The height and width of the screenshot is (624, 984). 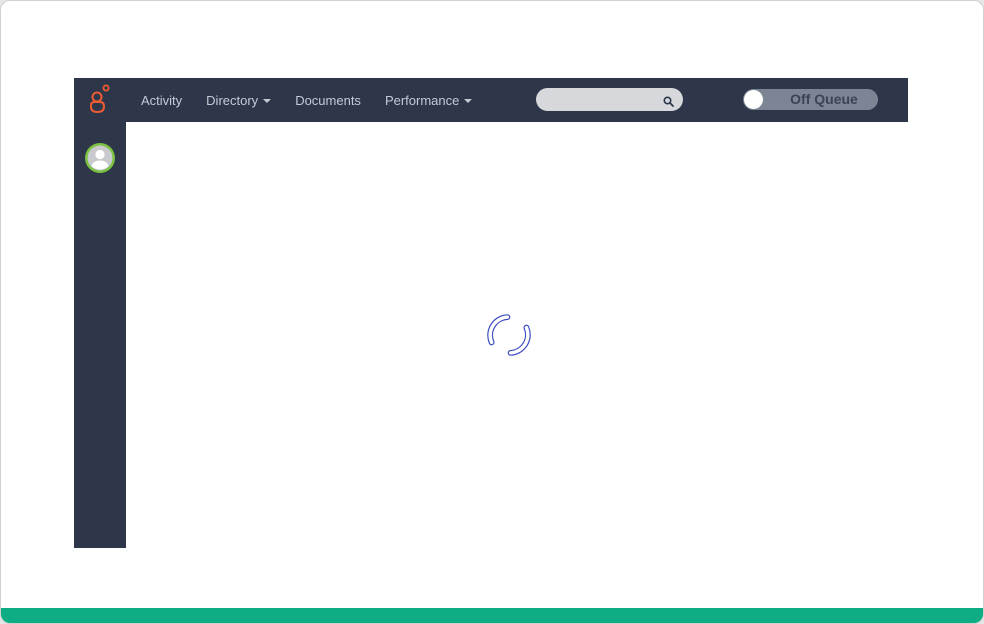 I want to click on genesys-logo-icon, so click(x=100, y=100).